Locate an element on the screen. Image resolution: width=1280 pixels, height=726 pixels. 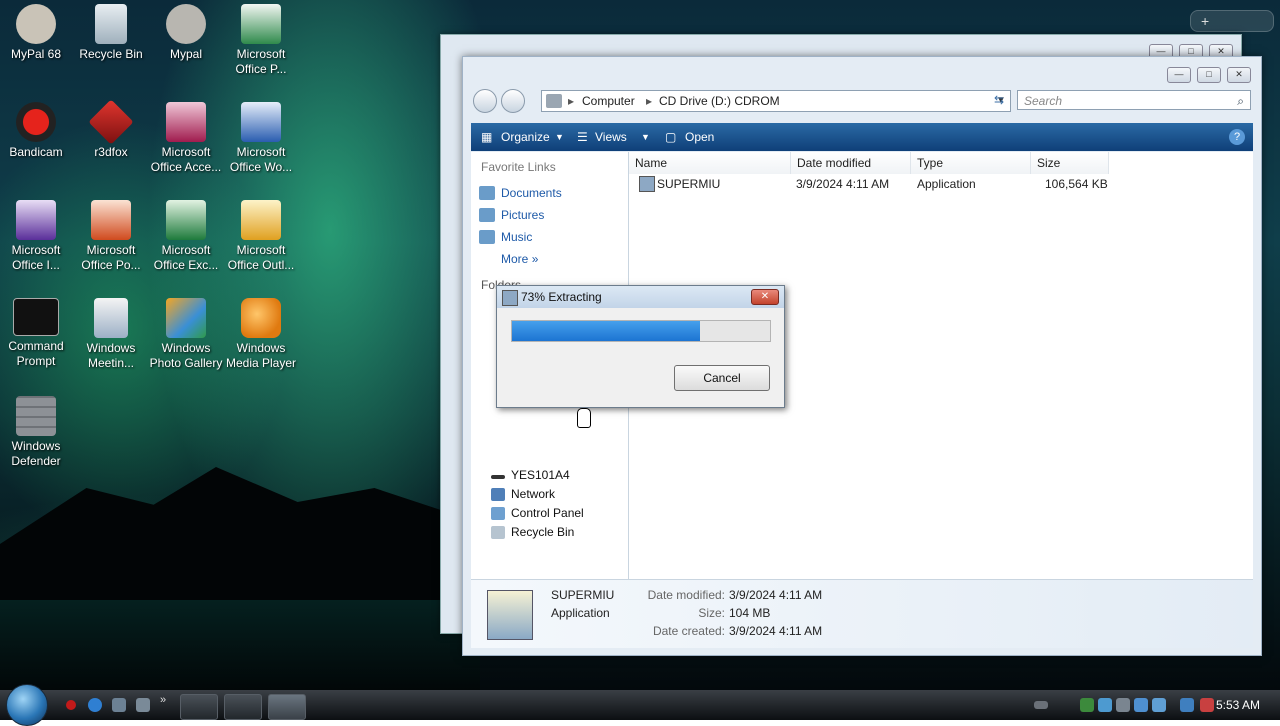
desktop-icon-mypal: Mypal is located at coordinates (186, 31).